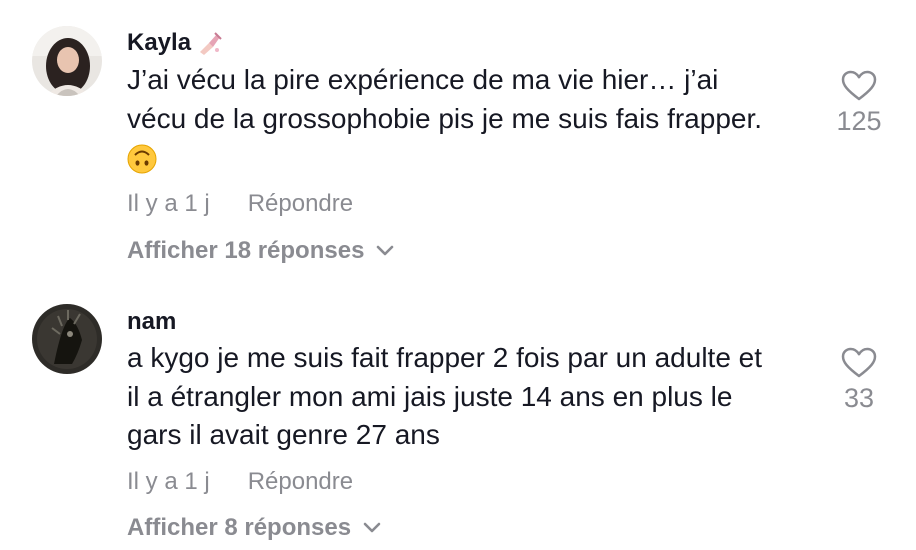 The height and width of the screenshot is (550, 916). I want to click on nail-polish-icon, so click(210, 43).